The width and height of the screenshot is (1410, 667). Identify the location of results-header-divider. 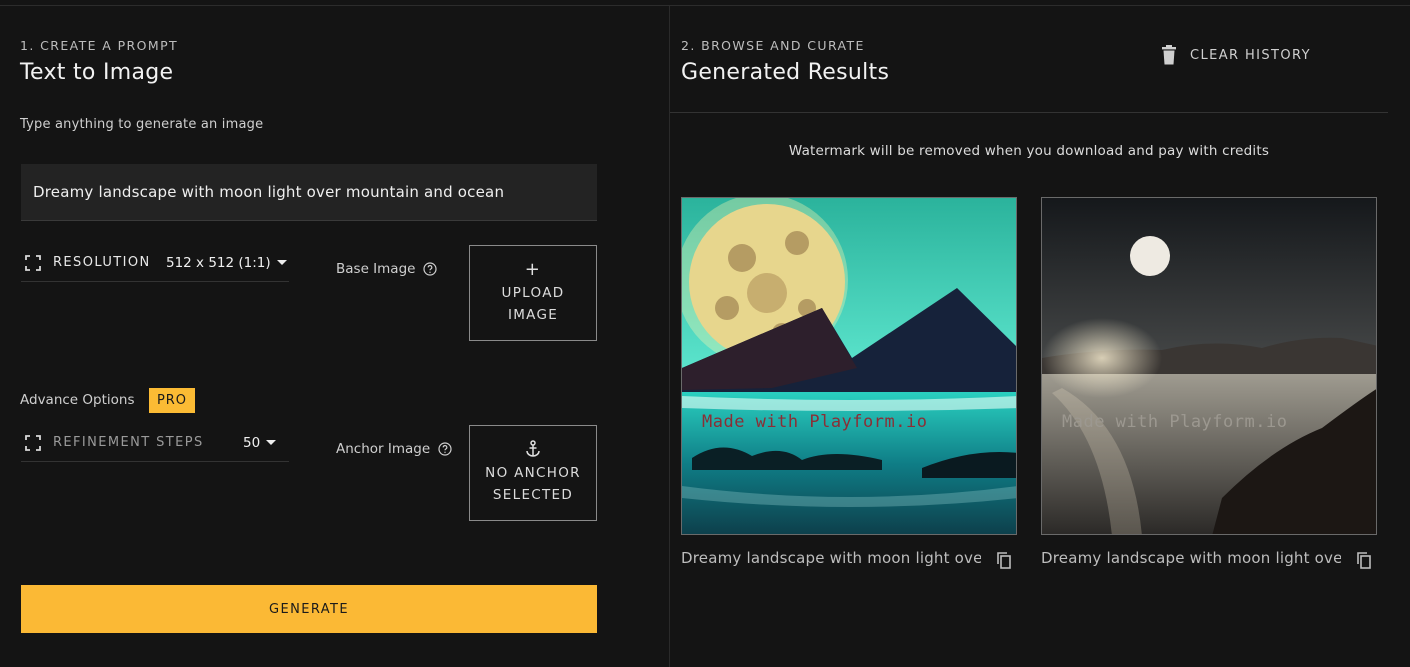
(1029, 112).